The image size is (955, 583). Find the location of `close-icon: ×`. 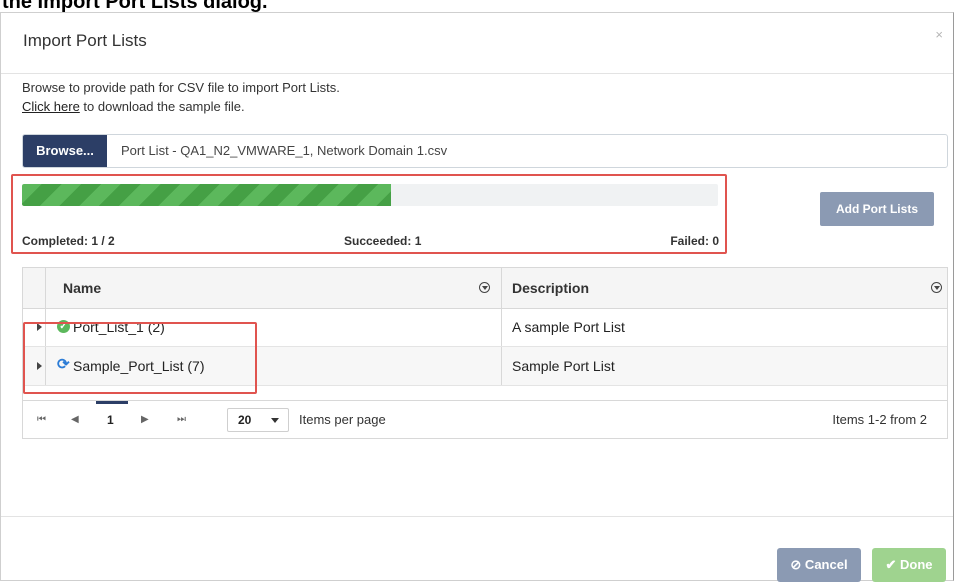

close-icon: × is located at coordinates (939, 34).